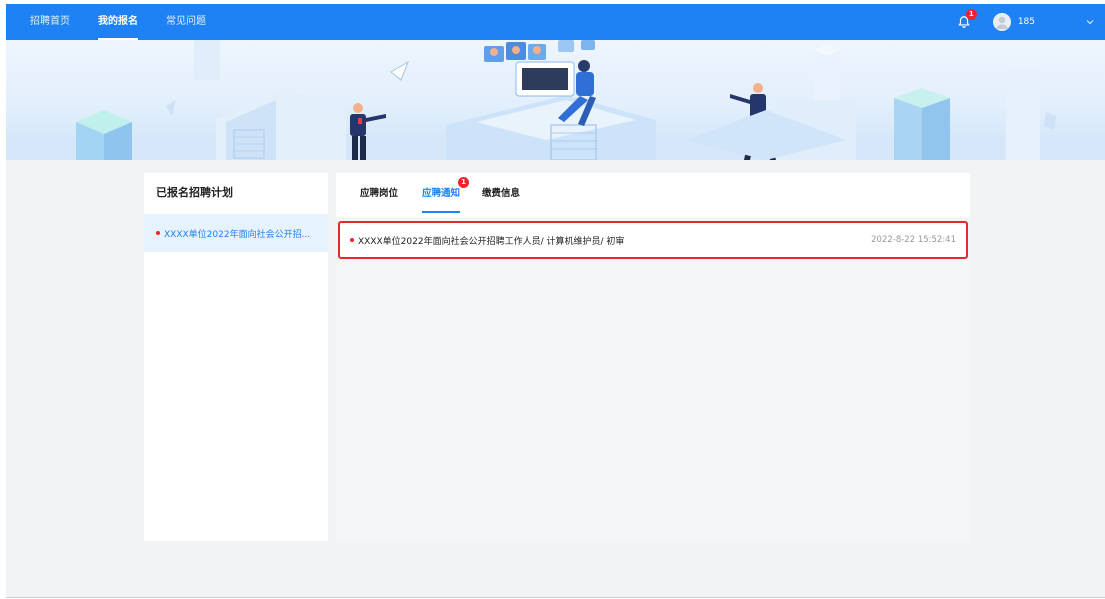 The width and height of the screenshot is (1105, 599). I want to click on bottom-divider, so click(555, 597).